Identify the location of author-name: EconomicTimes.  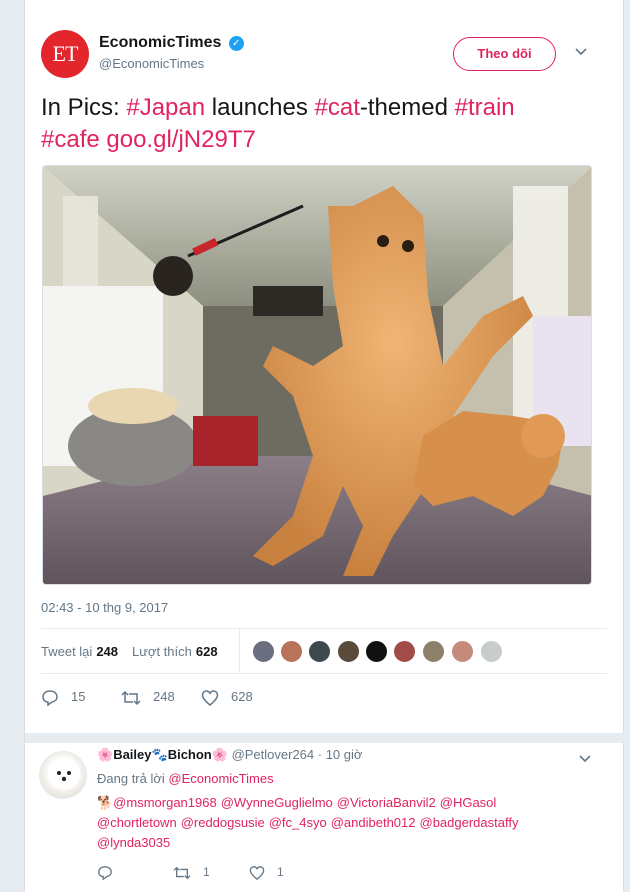
(160, 43).